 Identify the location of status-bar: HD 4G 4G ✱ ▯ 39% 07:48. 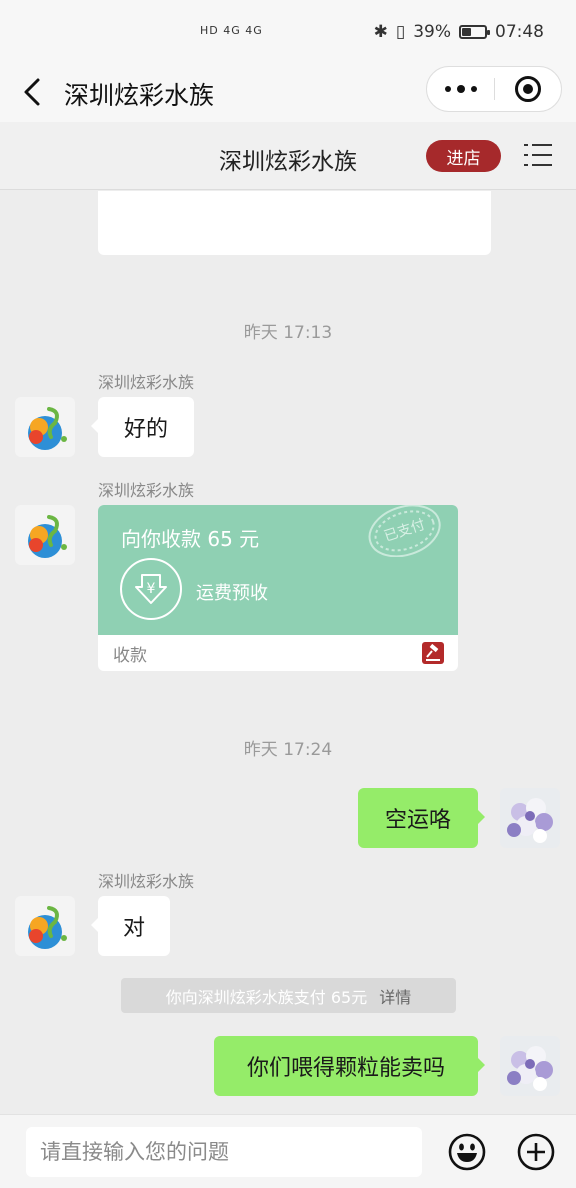
(288, 32).